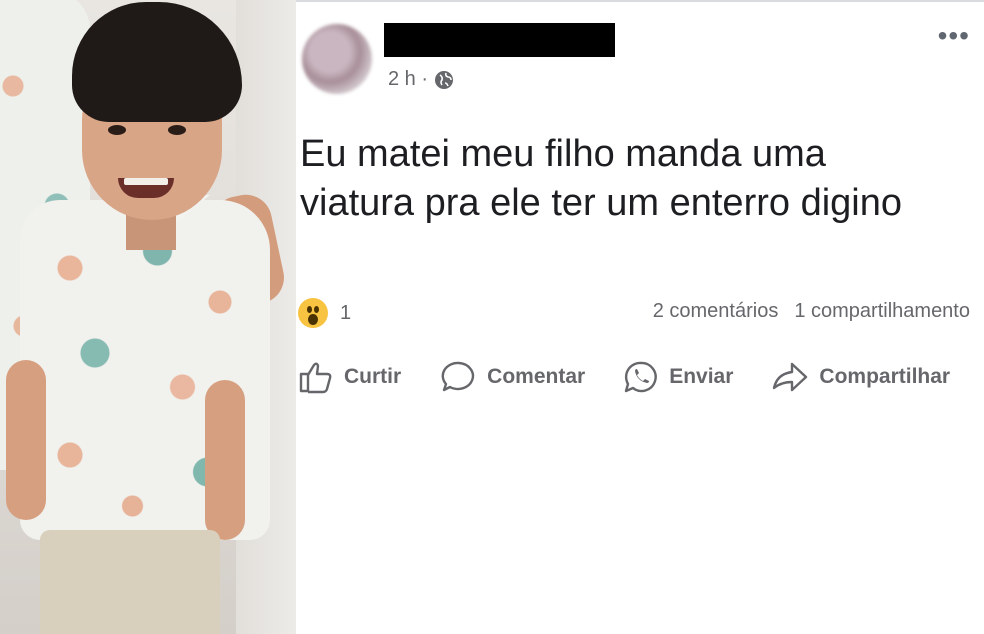 This screenshot has width=984, height=634. I want to click on like-label: Curtir, so click(373, 376).